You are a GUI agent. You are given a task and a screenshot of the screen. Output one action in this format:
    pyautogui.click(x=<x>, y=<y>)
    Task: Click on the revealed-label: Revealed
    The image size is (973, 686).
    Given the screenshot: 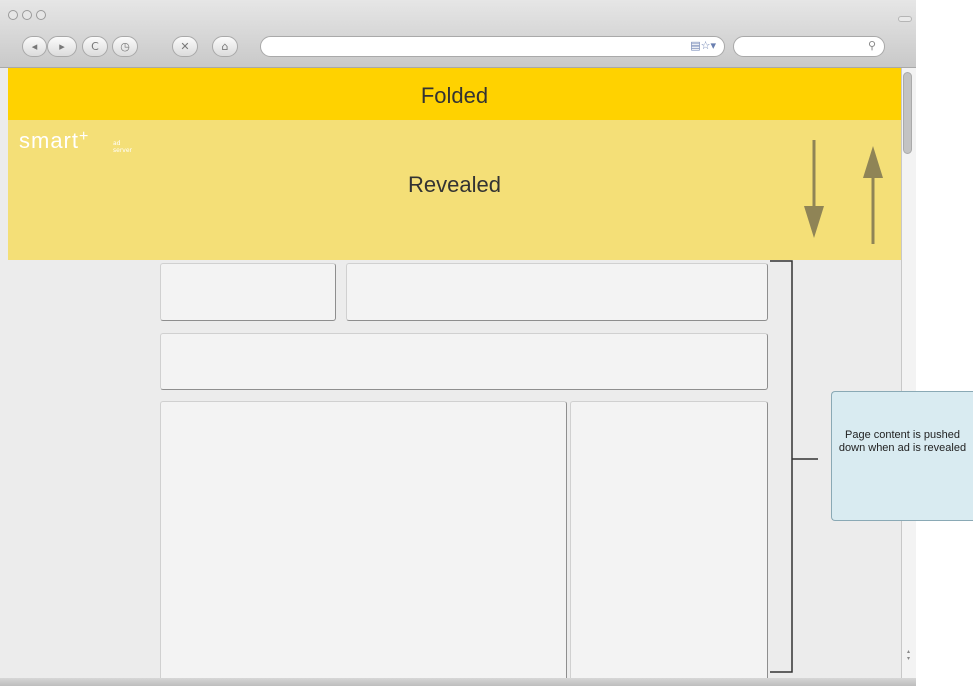 What is the action you would take?
    pyautogui.click(x=454, y=184)
    